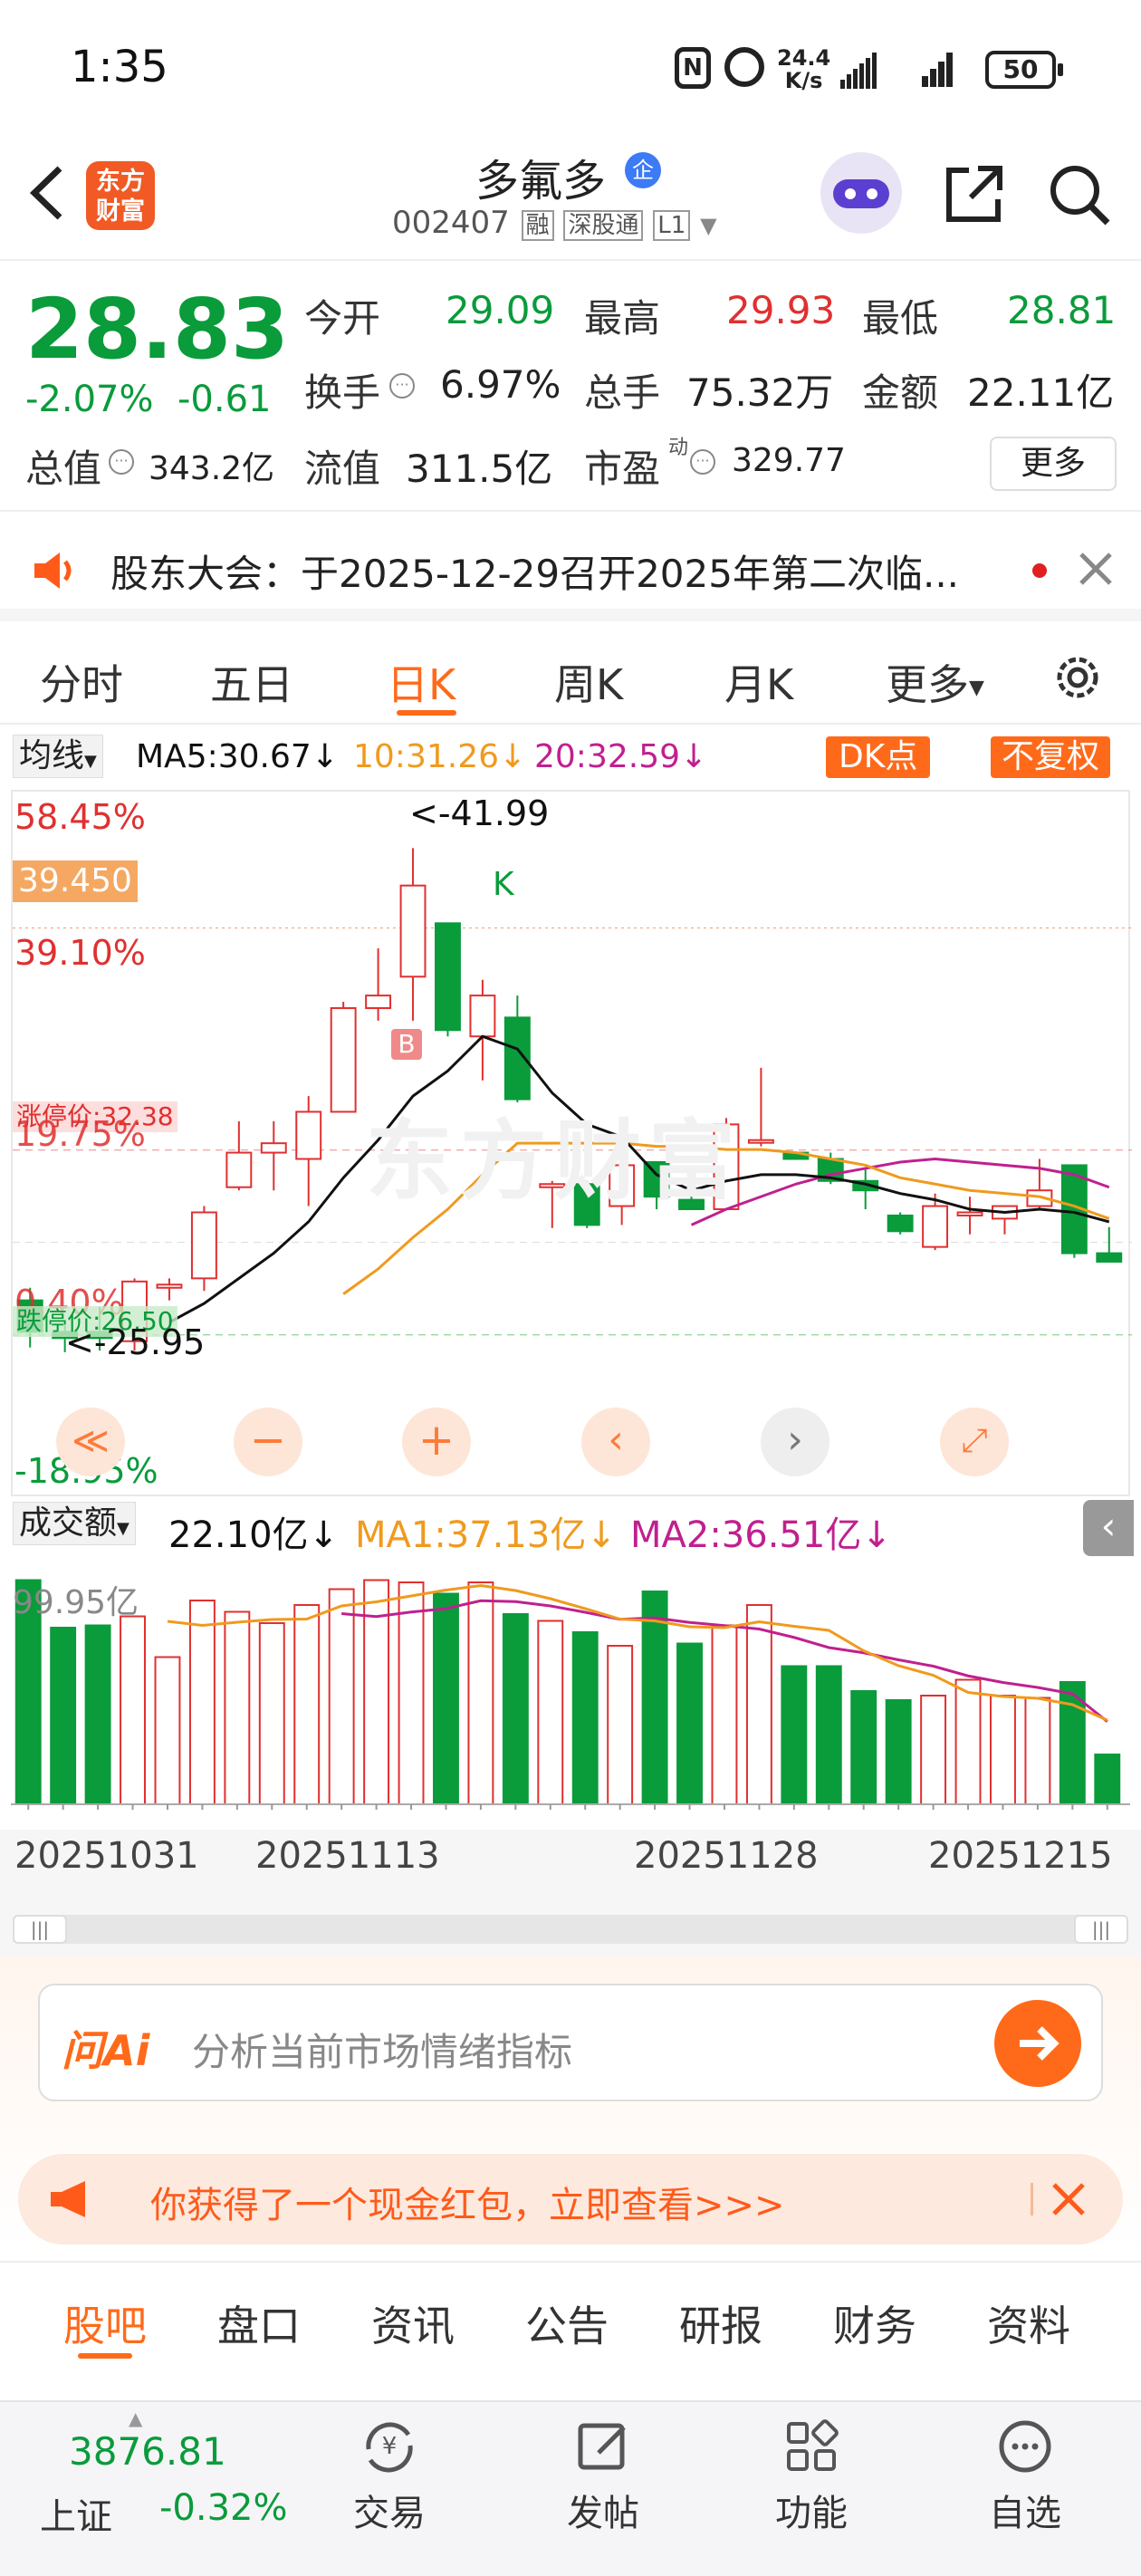  I want to click on promo-bar: 你获得了一个现金红包，立即查看>>>, so click(570, 2199).